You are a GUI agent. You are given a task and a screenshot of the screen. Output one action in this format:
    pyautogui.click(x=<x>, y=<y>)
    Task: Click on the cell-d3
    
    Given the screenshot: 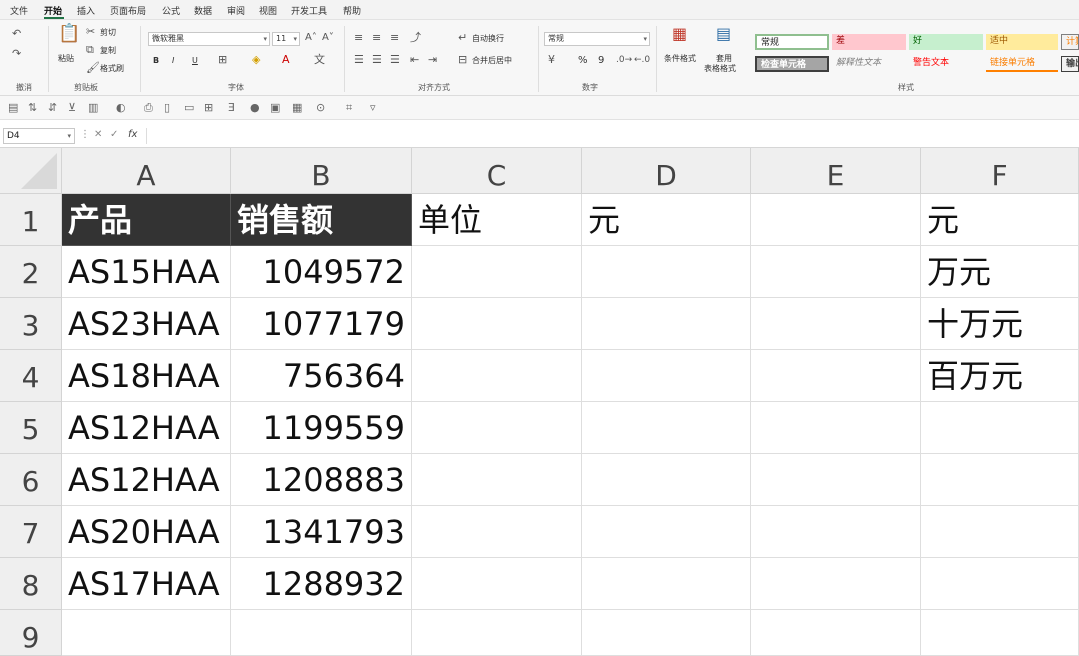 What is the action you would take?
    pyautogui.click(x=666, y=324)
    